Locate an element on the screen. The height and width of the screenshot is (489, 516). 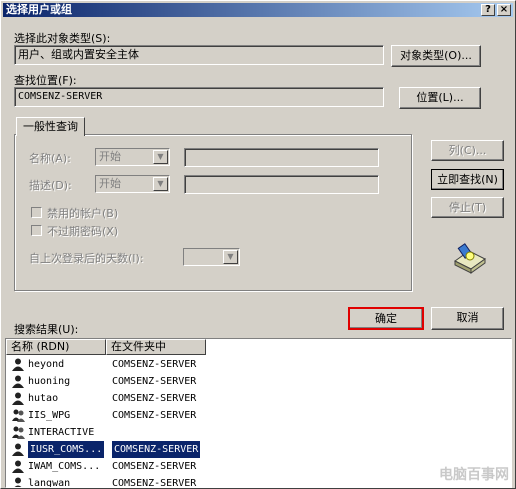
table-row: IIS_WPG COMSENZ-SERVER is located at coordinates (256, 415).